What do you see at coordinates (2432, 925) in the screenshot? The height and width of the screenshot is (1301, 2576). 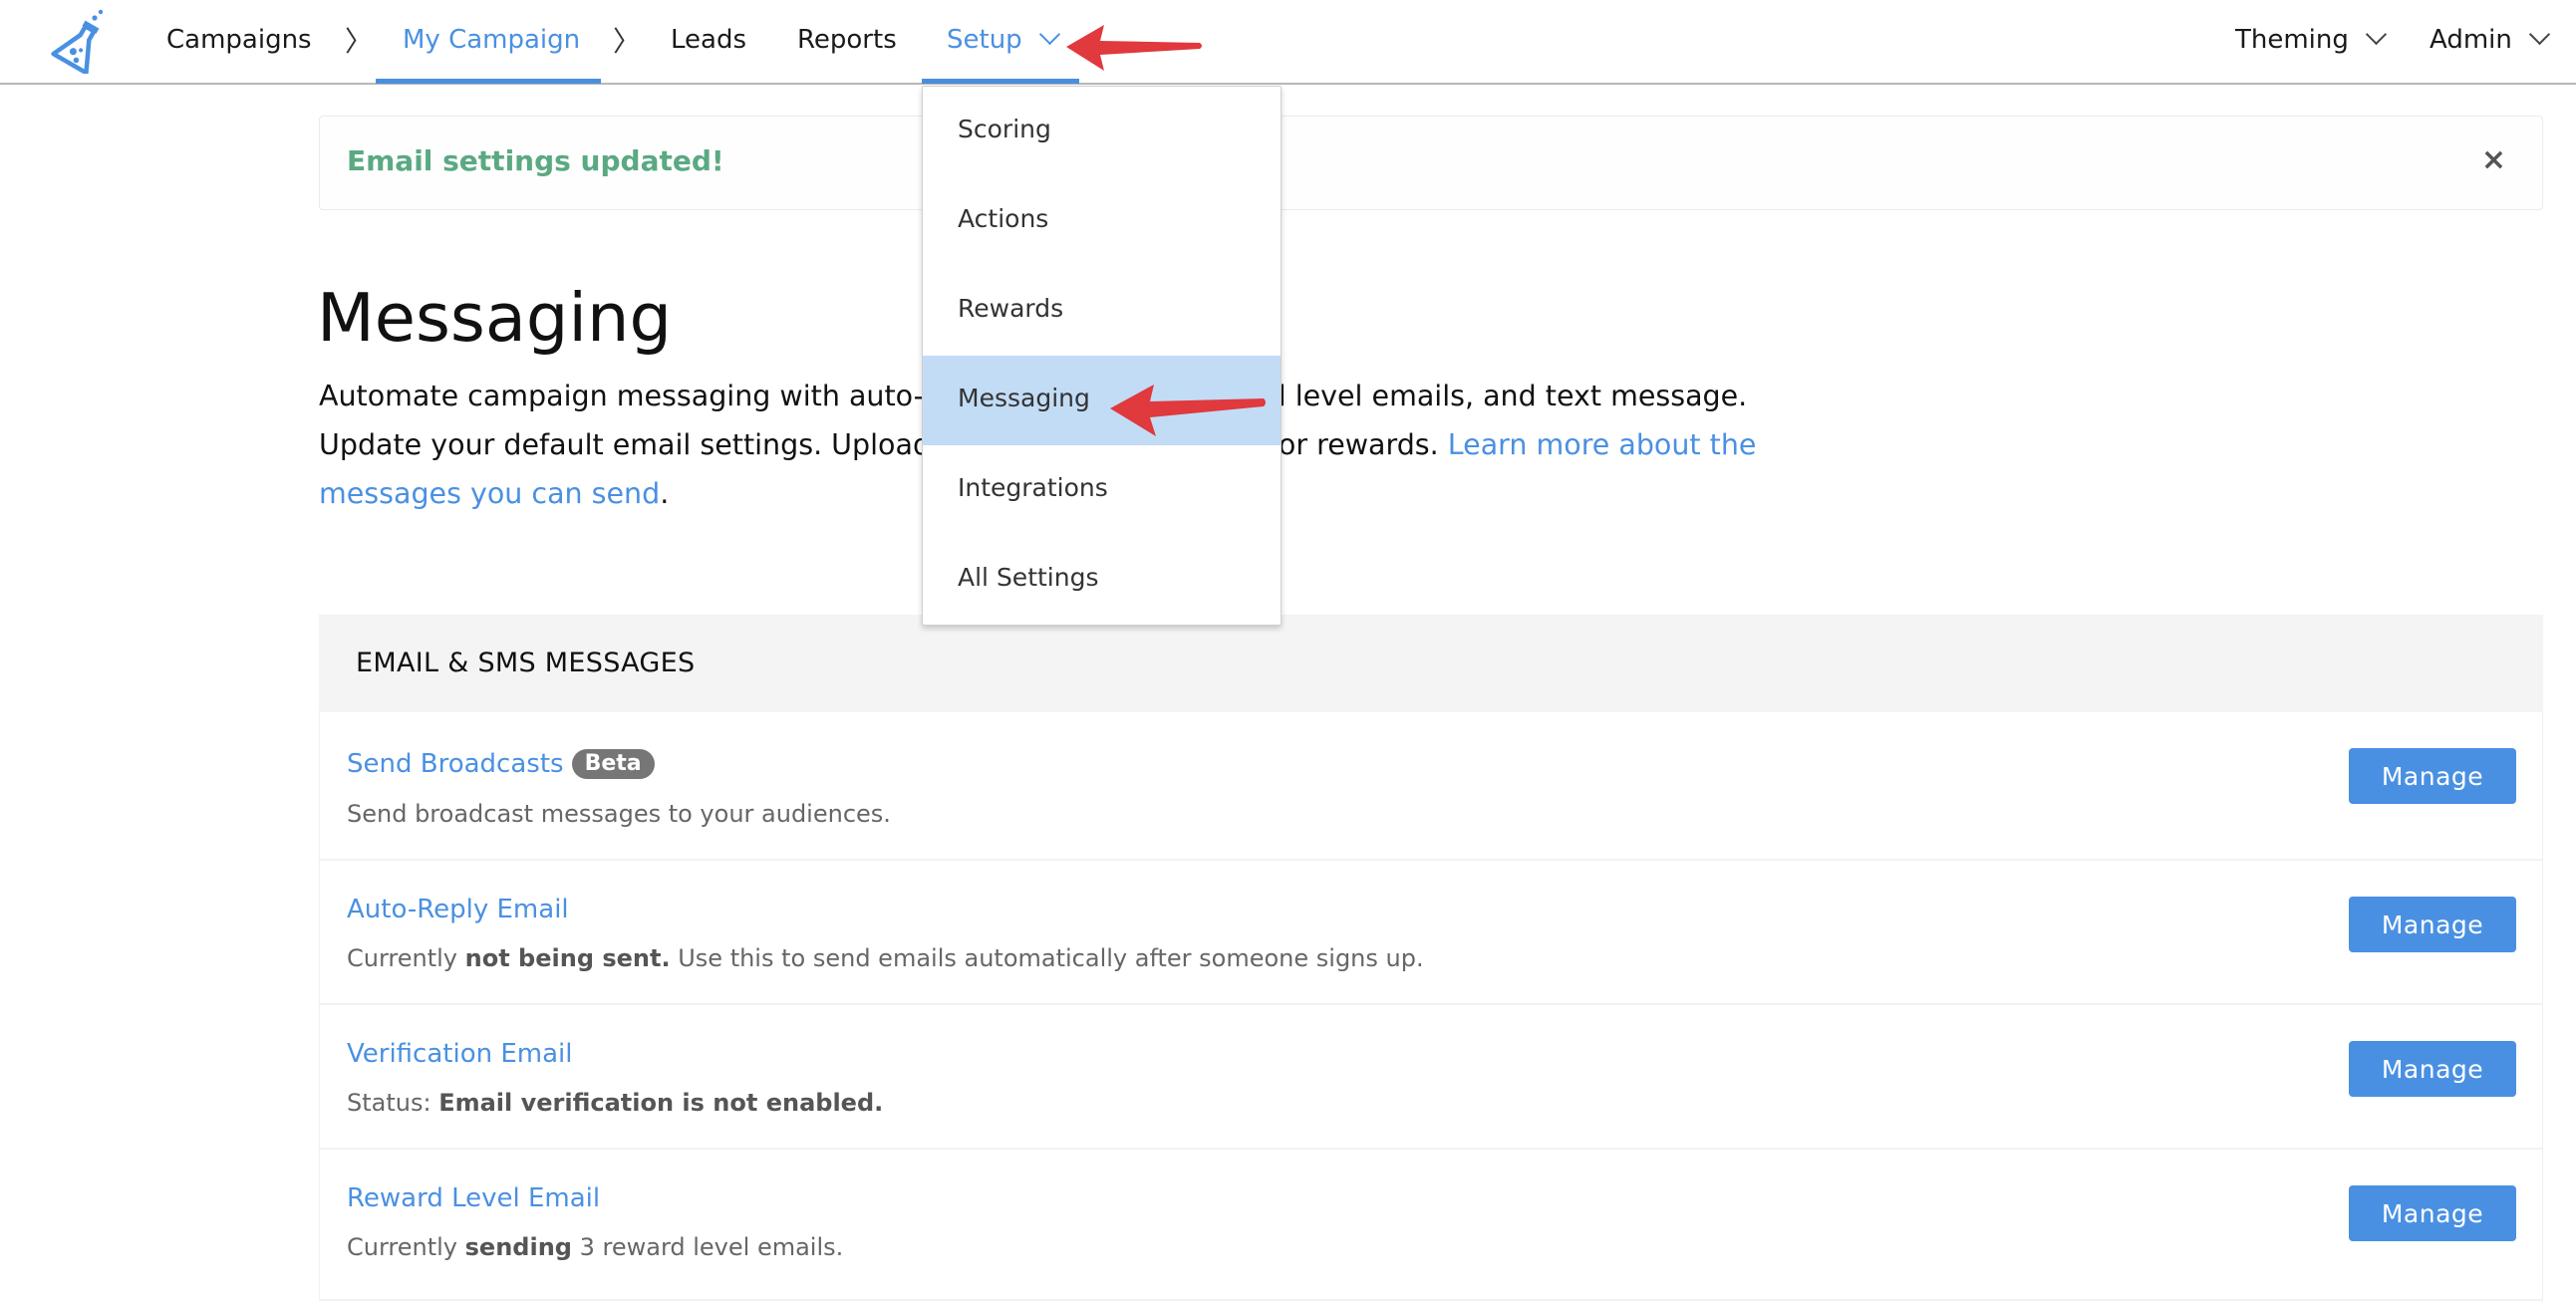 I see `manage-auto-reply-button: Manage` at bounding box center [2432, 925].